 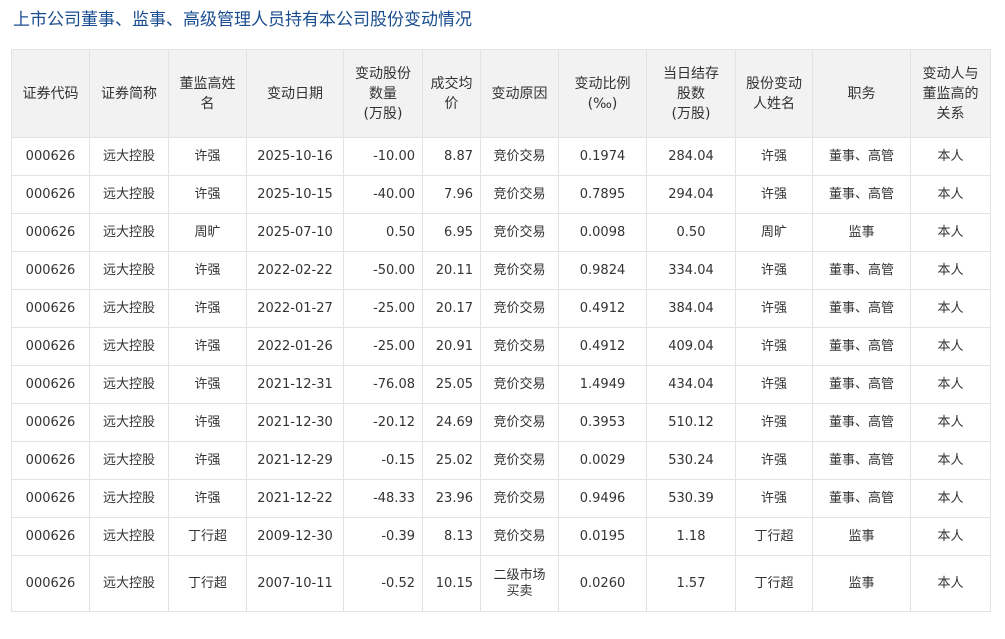 I want to click on cell-change-shares: -0.39, so click(x=383, y=536).